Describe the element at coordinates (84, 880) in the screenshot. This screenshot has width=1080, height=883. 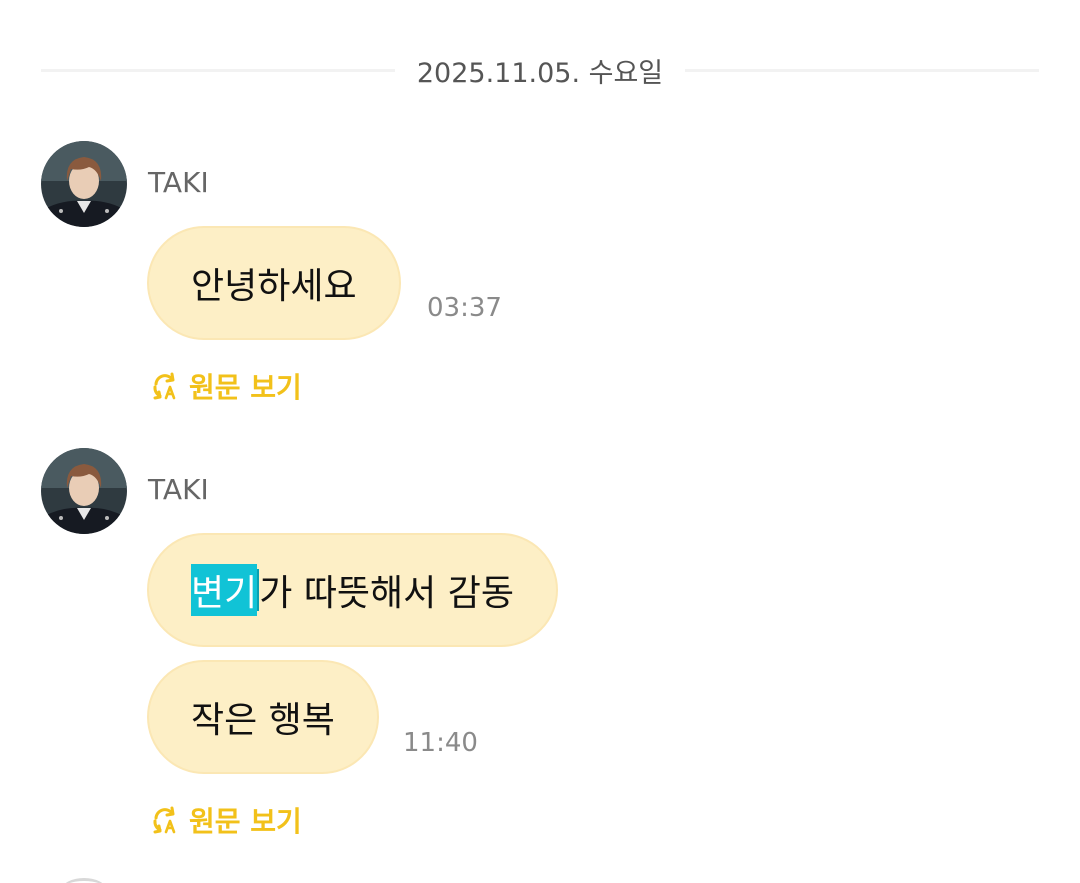
I see `next-avatar-peek` at that location.